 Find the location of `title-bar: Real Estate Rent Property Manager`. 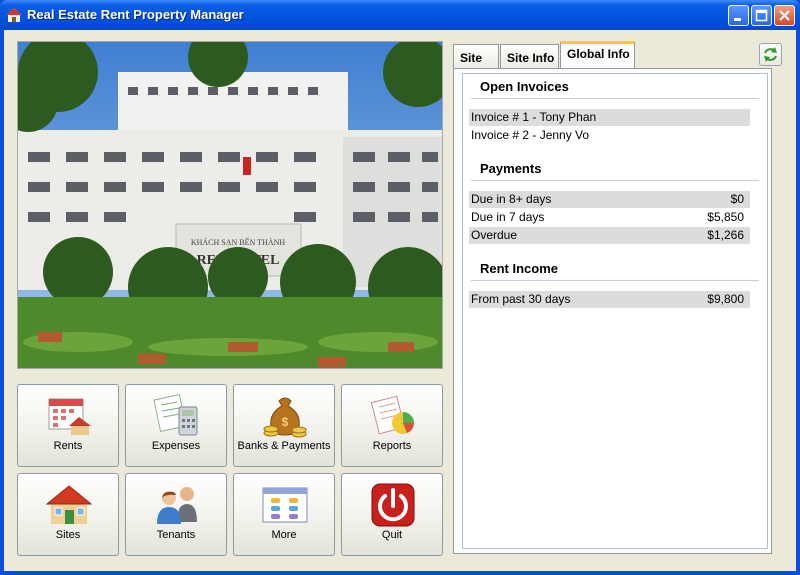

title-bar: Real Estate Rent Property Manager is located at coordinates (400, 15).